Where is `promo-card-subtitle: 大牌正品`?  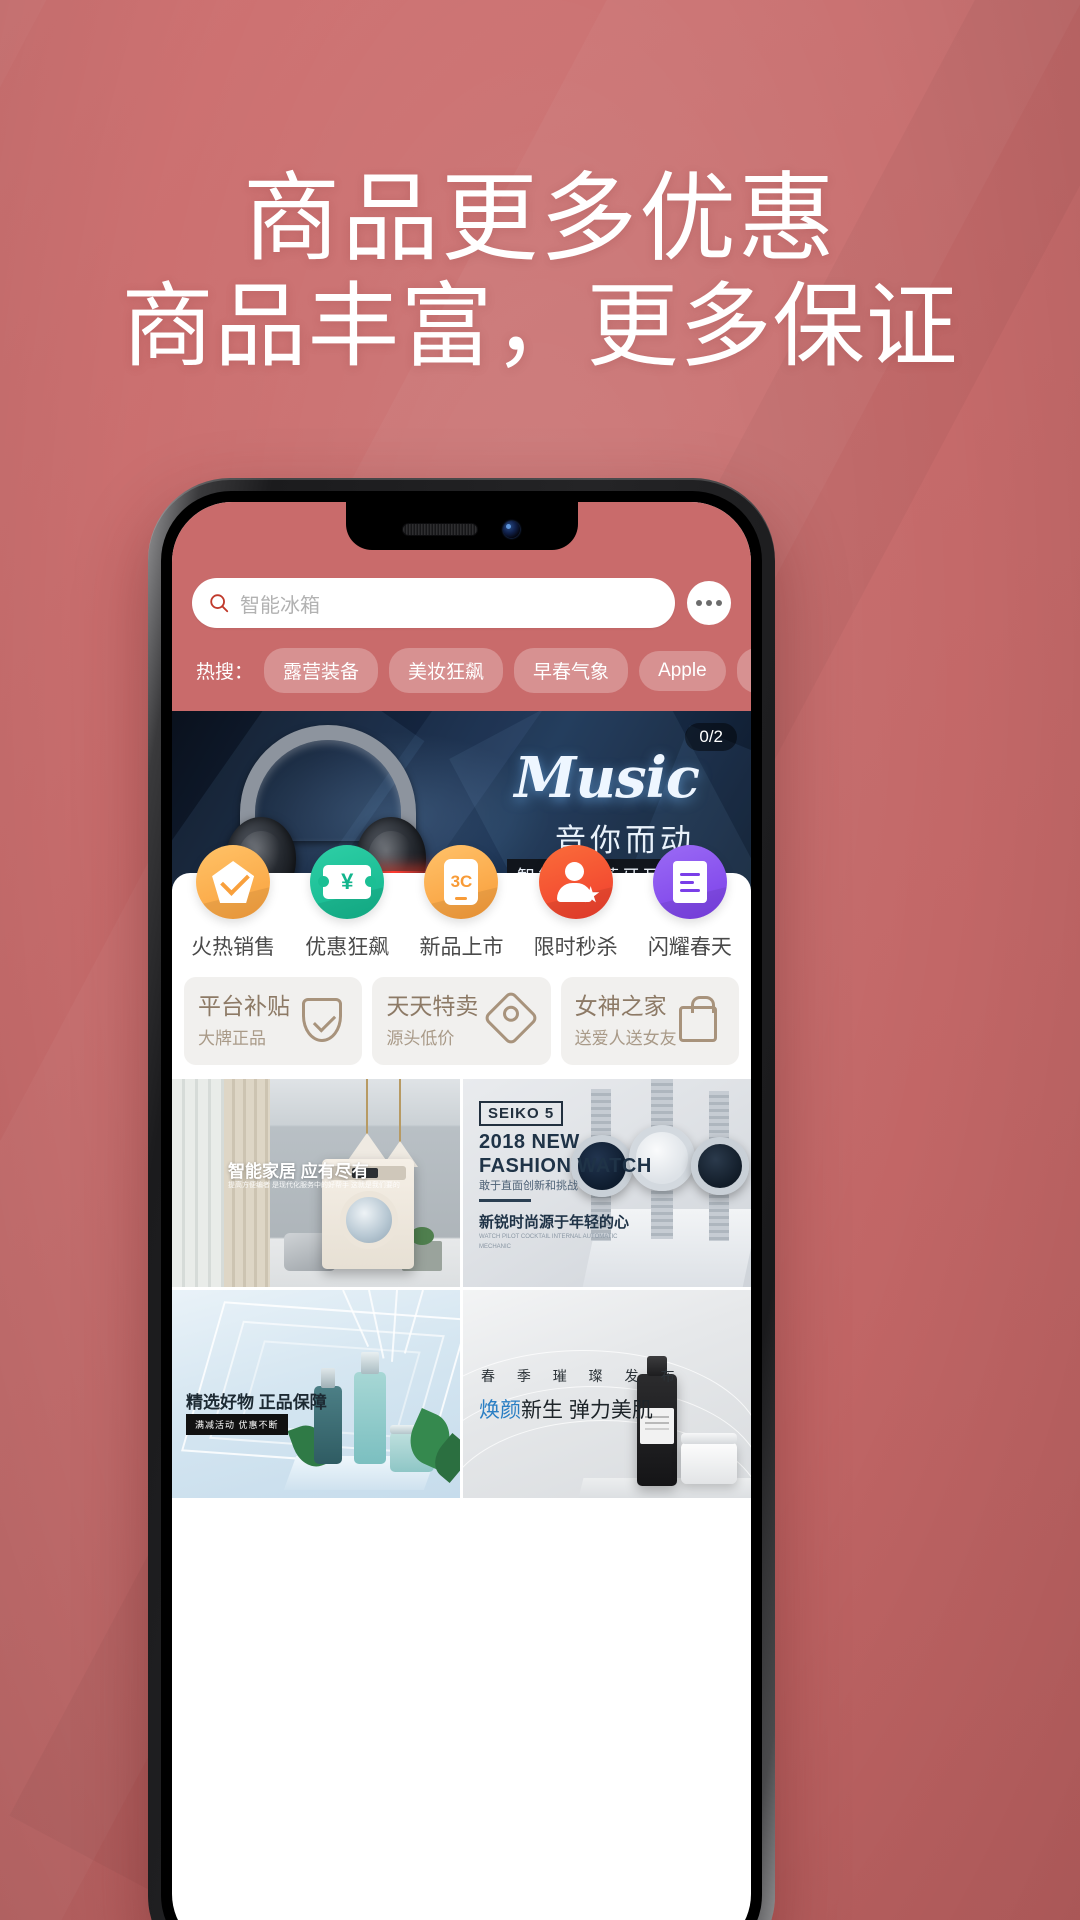
promo-card-subtitle: 大牌正品 is located at coordinates (232, 1038).